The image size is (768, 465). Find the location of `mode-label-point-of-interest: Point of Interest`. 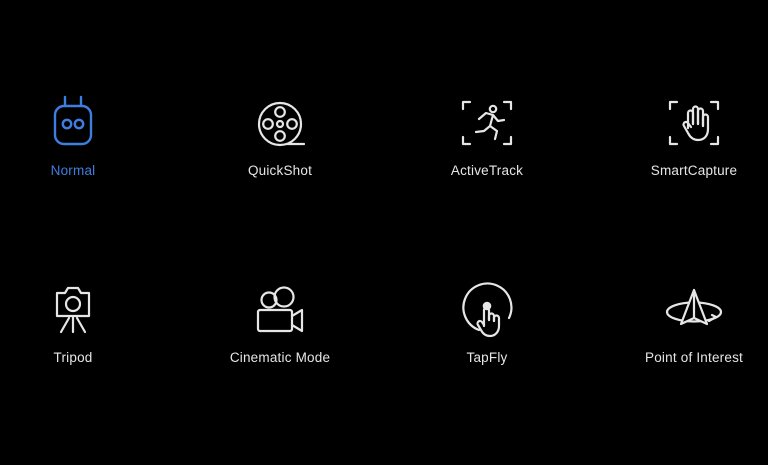

mode-label-point-of-interest: Point of Interest is located at coordinates (694, 357).